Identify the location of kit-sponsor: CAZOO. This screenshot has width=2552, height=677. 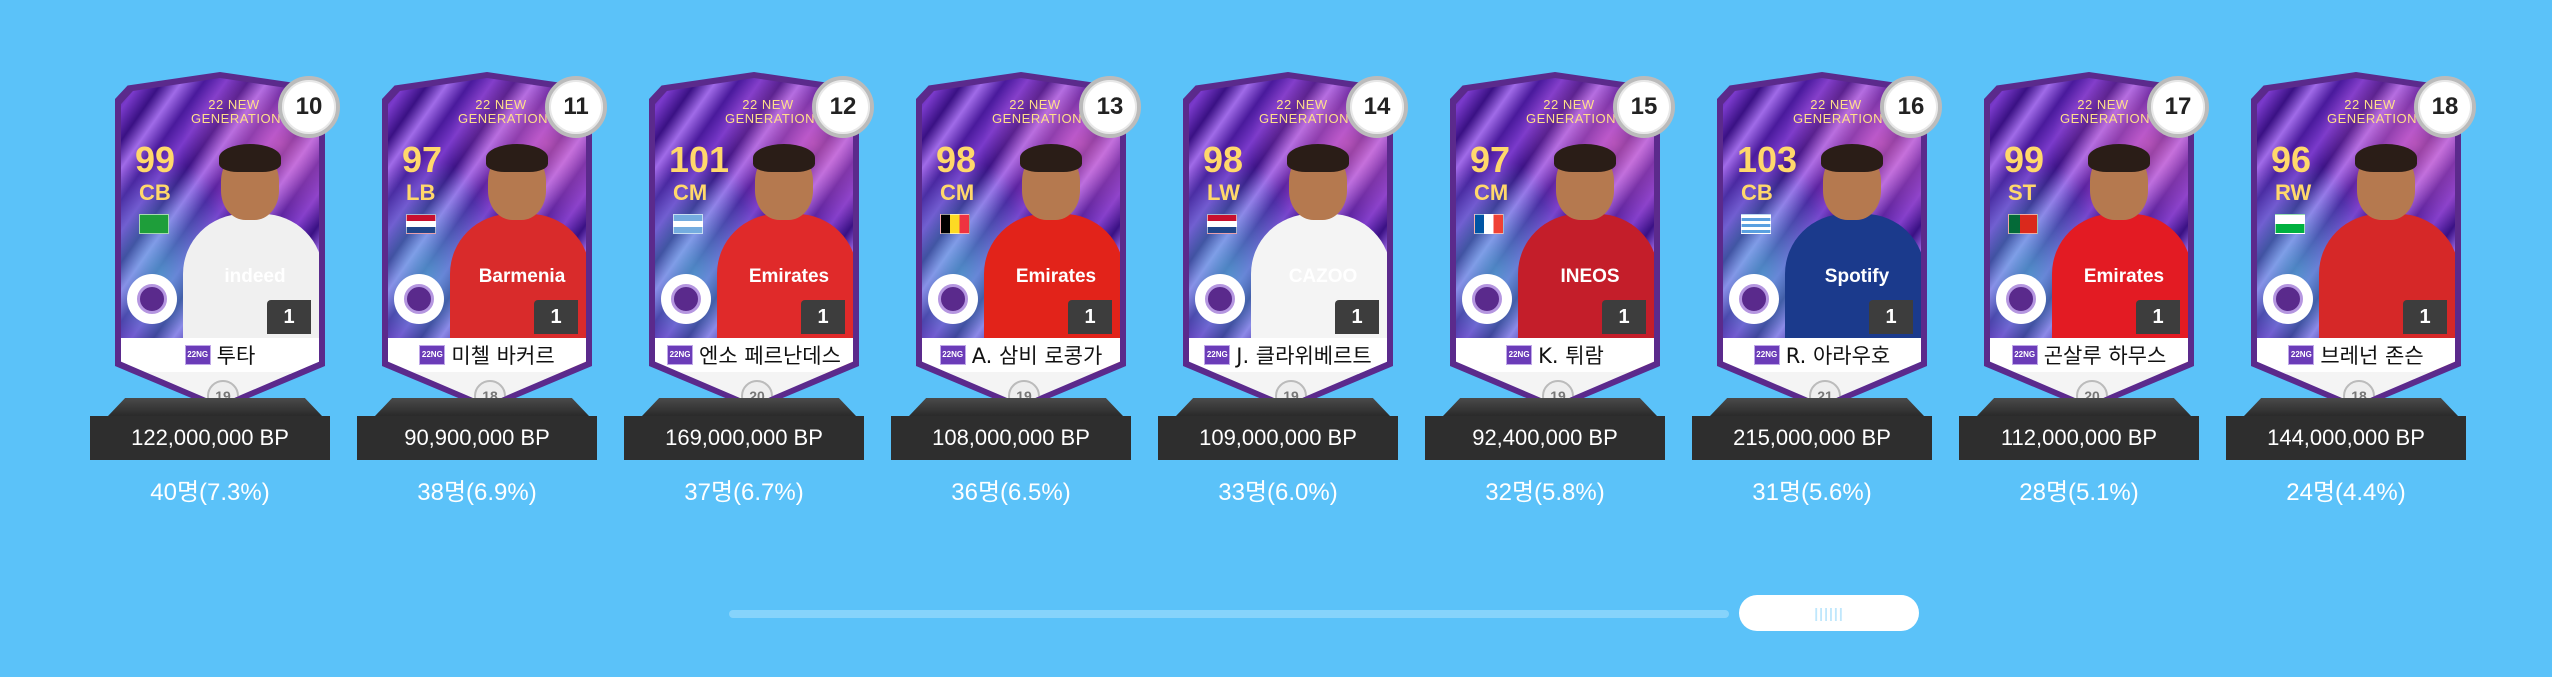
(1323, 276).